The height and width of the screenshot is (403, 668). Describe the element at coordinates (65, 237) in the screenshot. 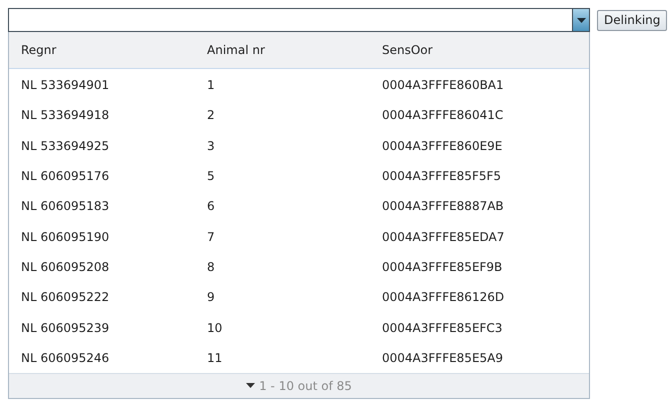

I see `table-cell-text: NL 606095190` at that location.